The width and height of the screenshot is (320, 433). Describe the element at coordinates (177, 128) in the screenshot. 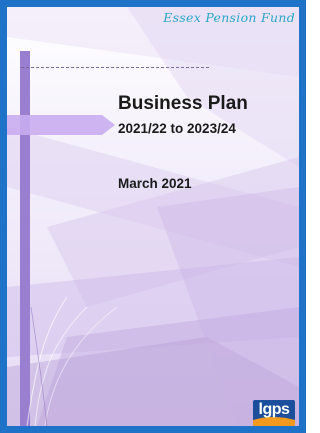

I see `document-period: 2021/22 to 2023/24` at that location.